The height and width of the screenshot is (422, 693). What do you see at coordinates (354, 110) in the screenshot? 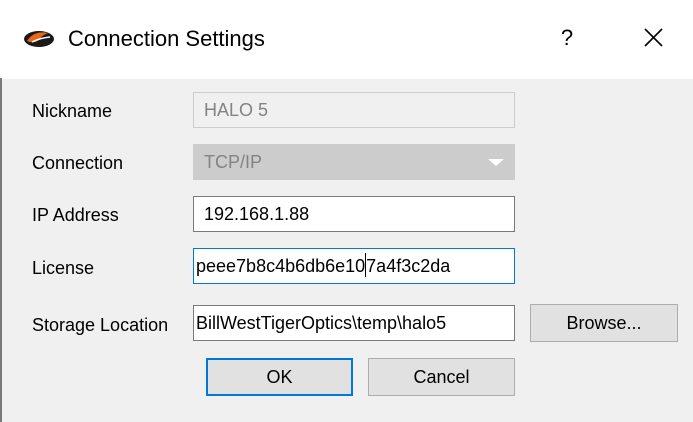
I see `nickname-field: HALO 5` at bounding box center [354, 110].